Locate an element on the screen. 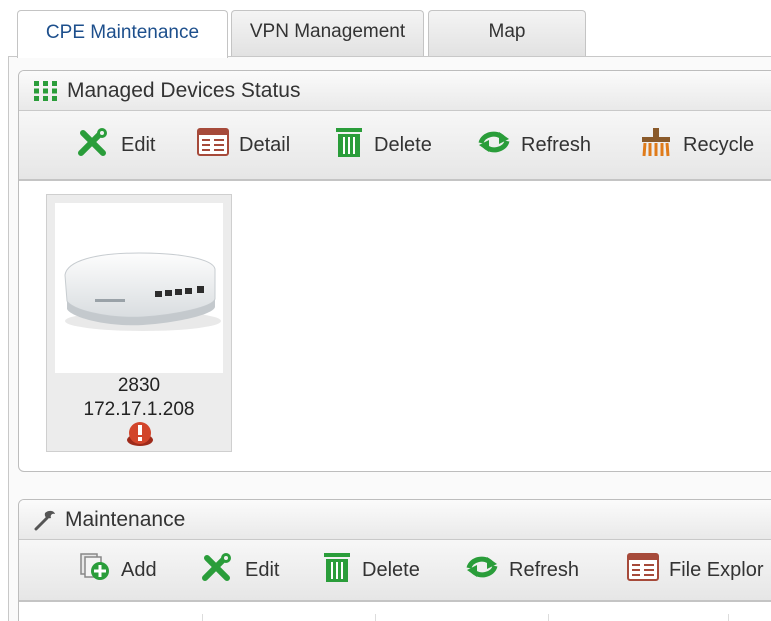 The image size is (771, 621). grid-icon is located at coordinates (46, 91).